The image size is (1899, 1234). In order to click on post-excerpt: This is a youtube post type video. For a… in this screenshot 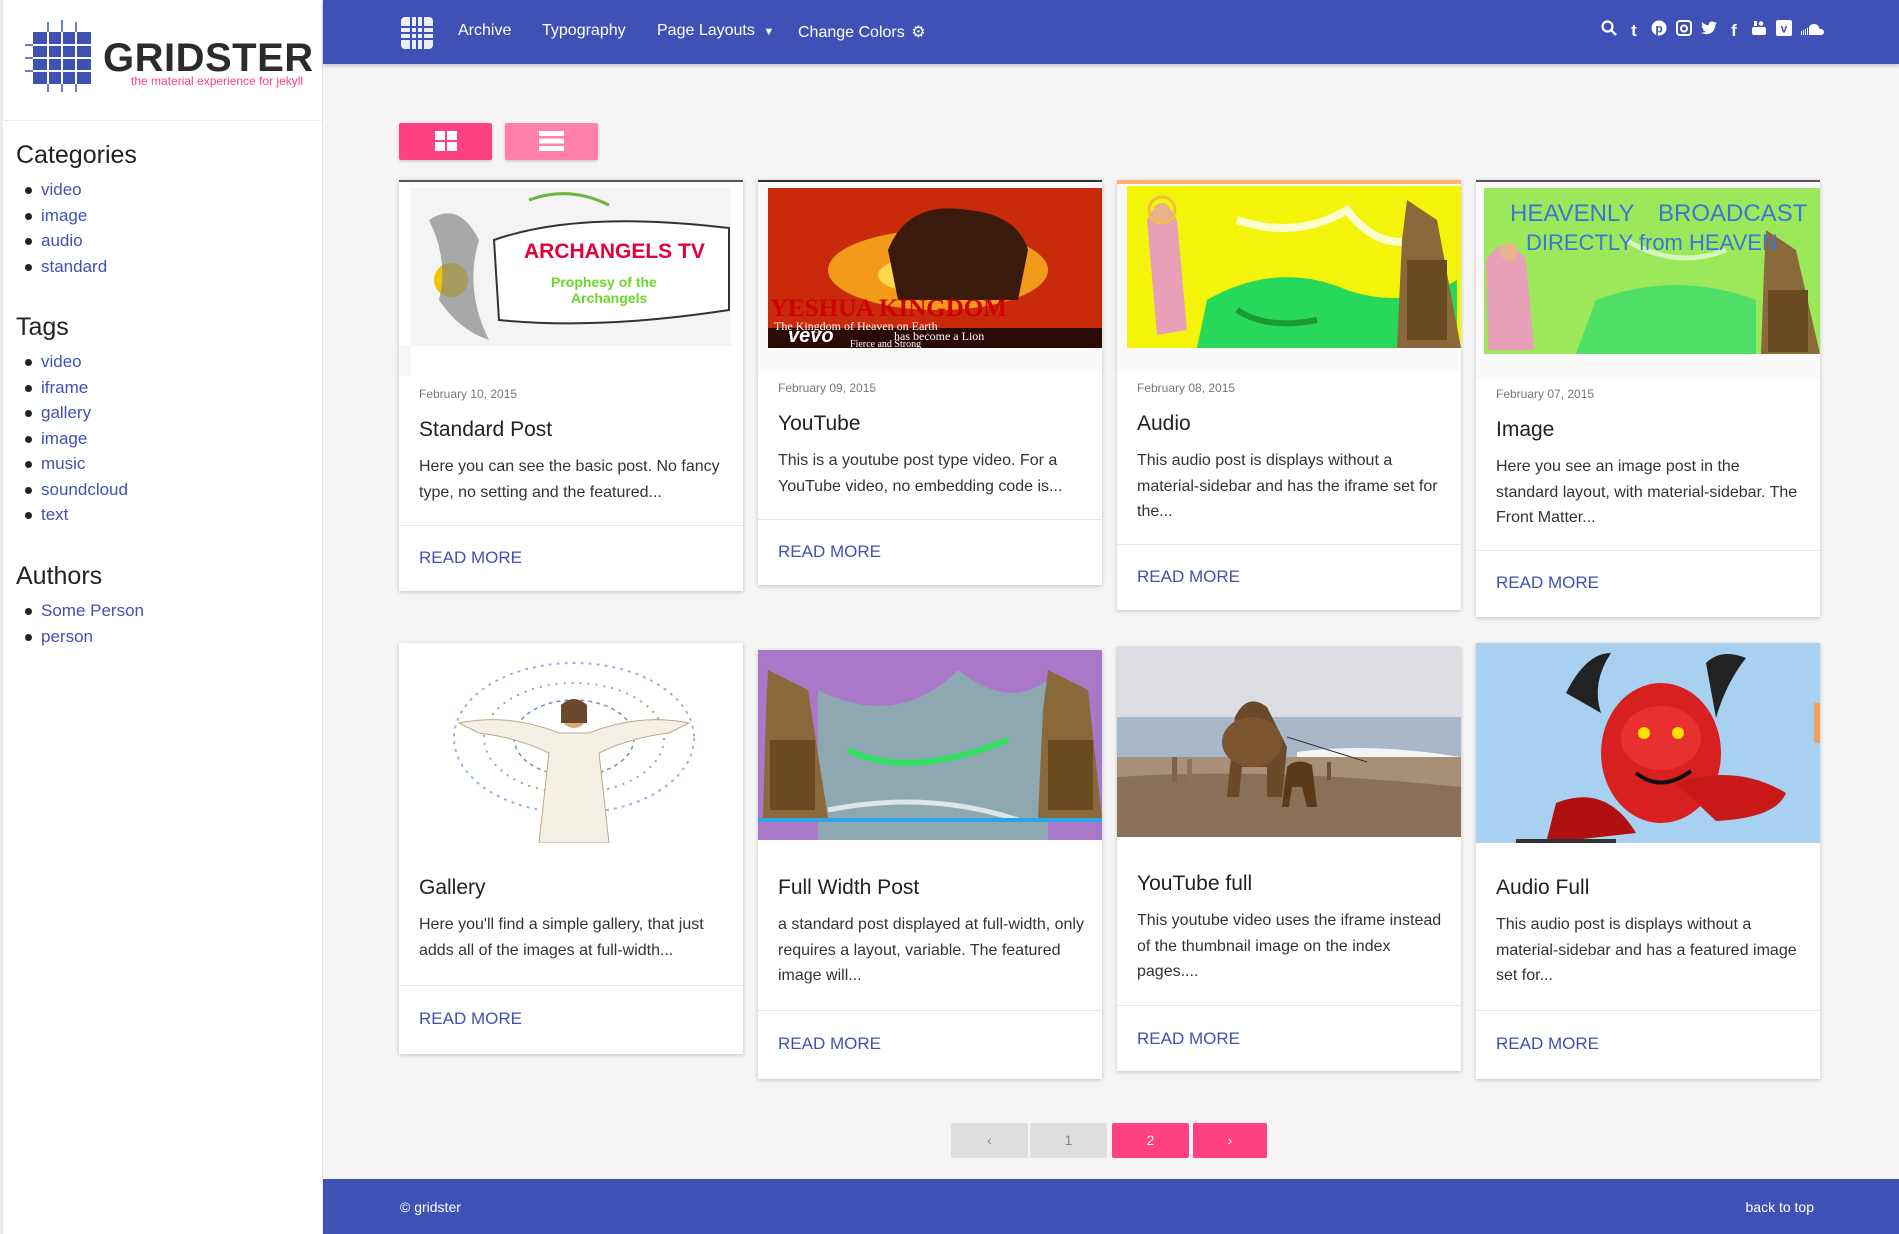, I will do `click(920, 473)`.